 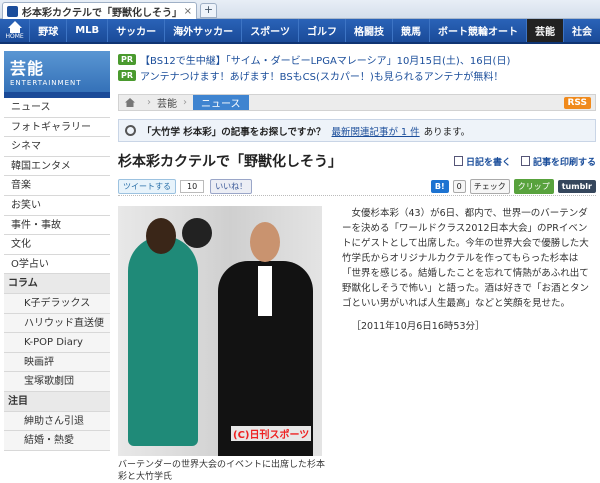 I want to click on nav-item-fighting: 格闘技, so click(x=368, y=30).